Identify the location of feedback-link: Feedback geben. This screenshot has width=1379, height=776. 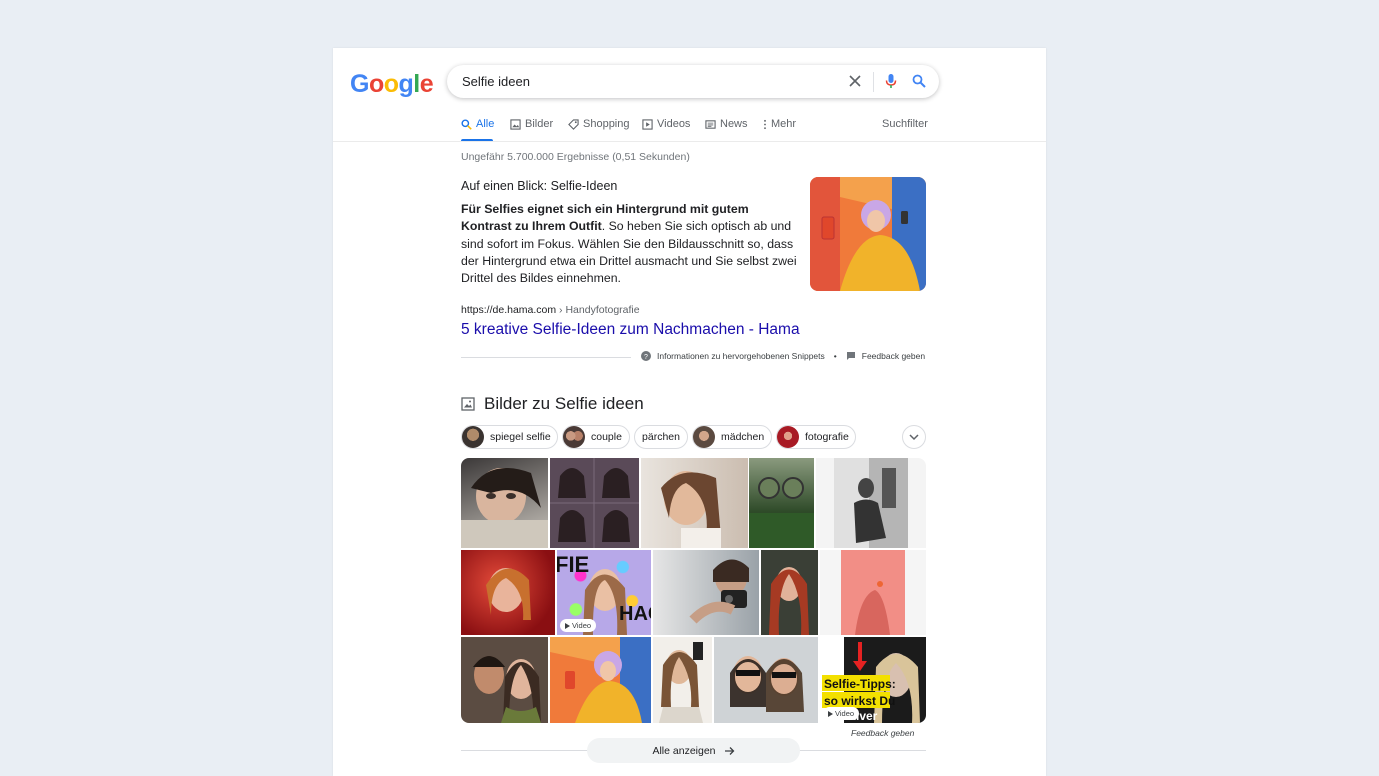
(893, 356).